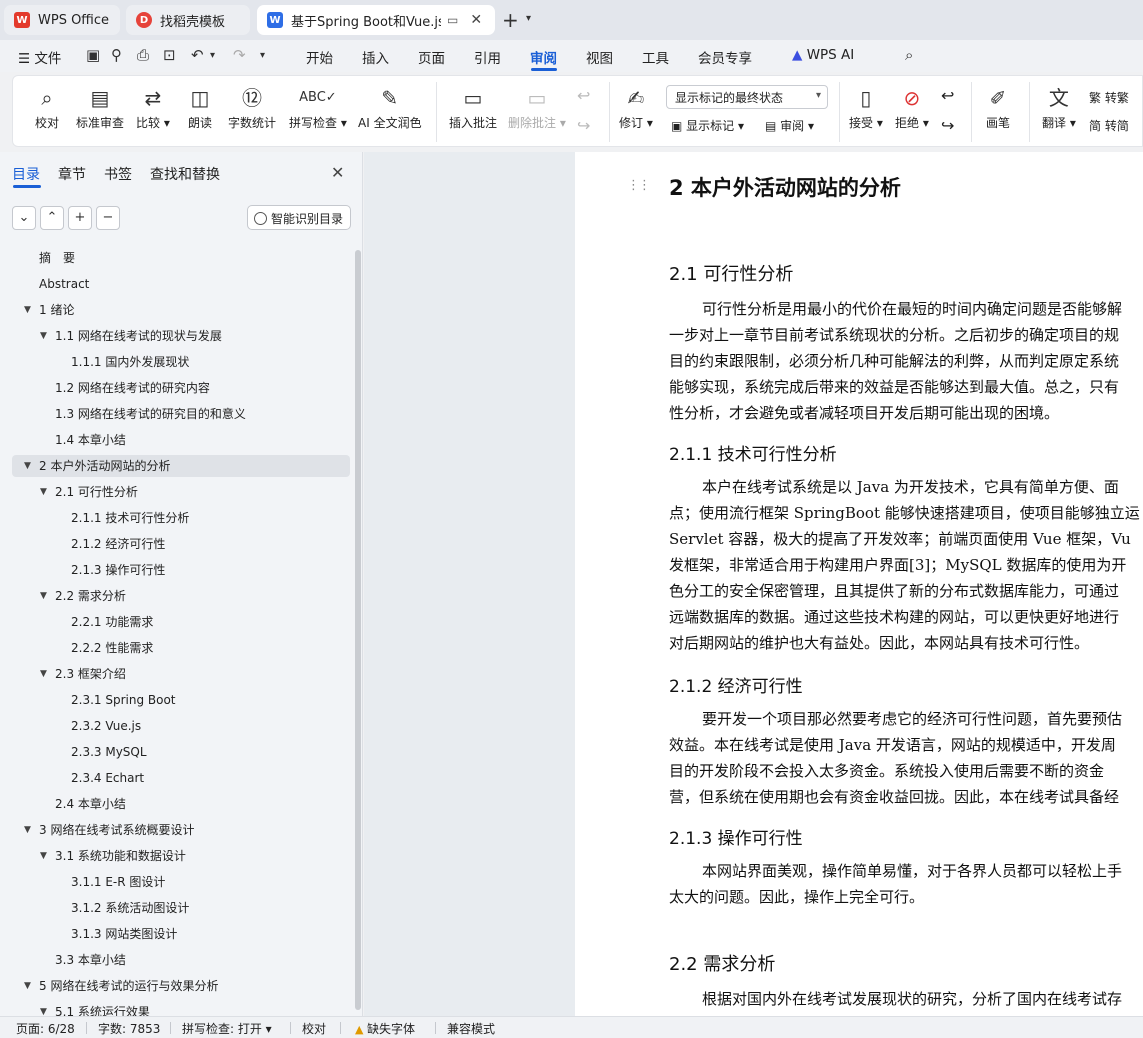  I want to click on toc-item: 2.3.2 Vue.js, so click(106, 726).